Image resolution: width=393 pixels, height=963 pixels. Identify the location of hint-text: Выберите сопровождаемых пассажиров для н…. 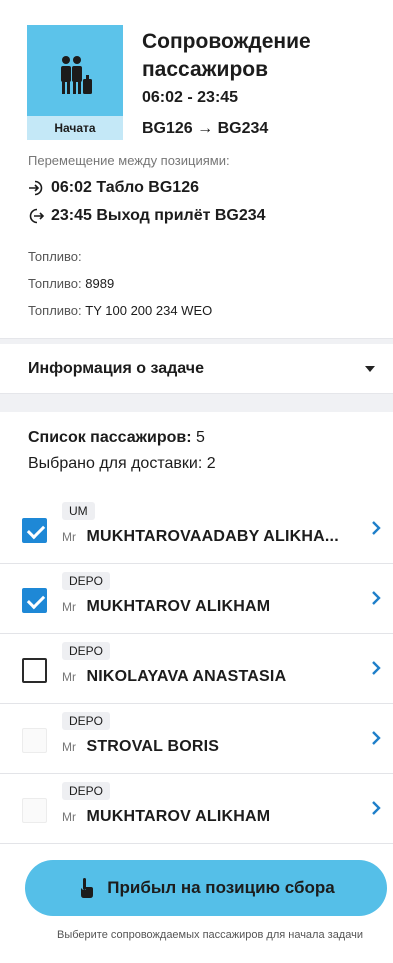
(210, 935).